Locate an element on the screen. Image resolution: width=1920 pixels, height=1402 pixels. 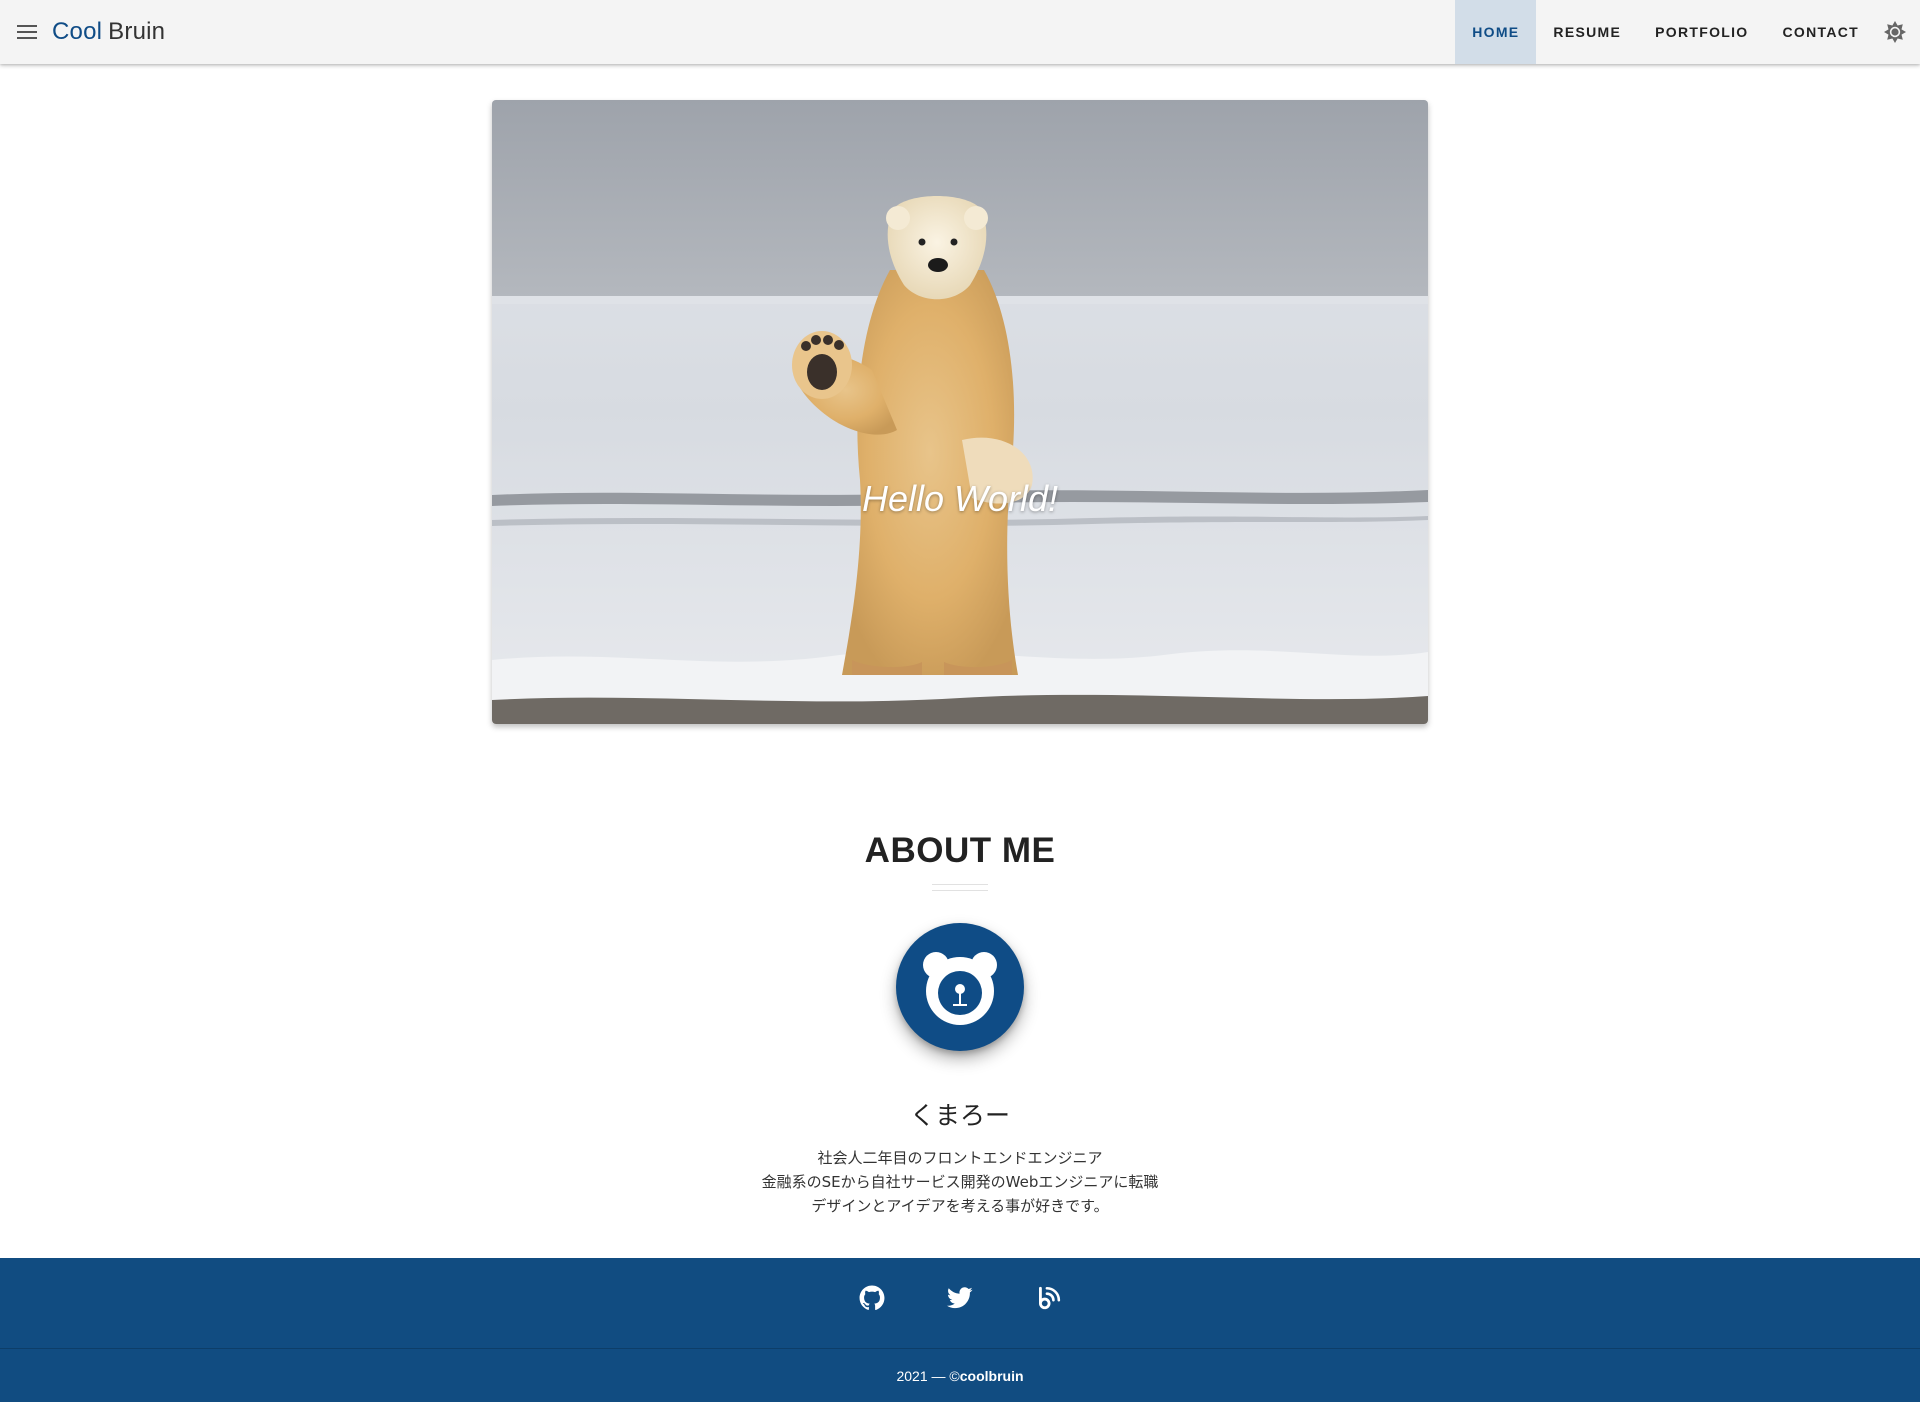
brightness-icon is located at coordinates (1895, 32).